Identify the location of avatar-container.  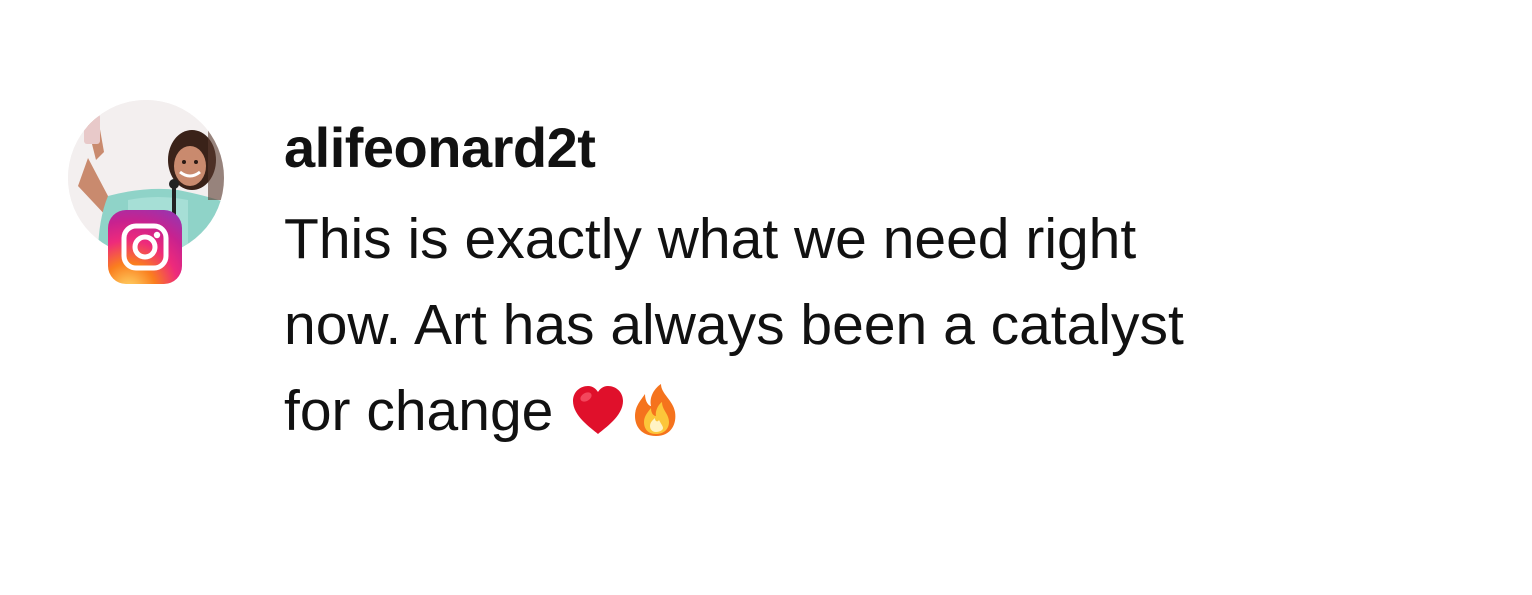
(146, 193).